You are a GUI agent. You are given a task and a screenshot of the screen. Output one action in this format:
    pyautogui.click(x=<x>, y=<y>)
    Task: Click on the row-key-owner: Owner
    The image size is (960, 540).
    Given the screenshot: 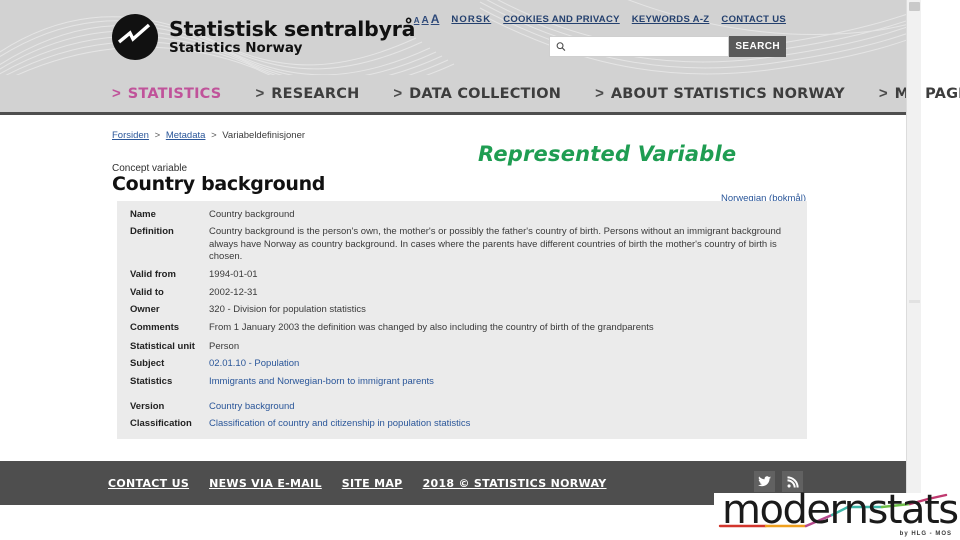 What is the action you would take?
    pyautogui.click(x=145, y=310)
    